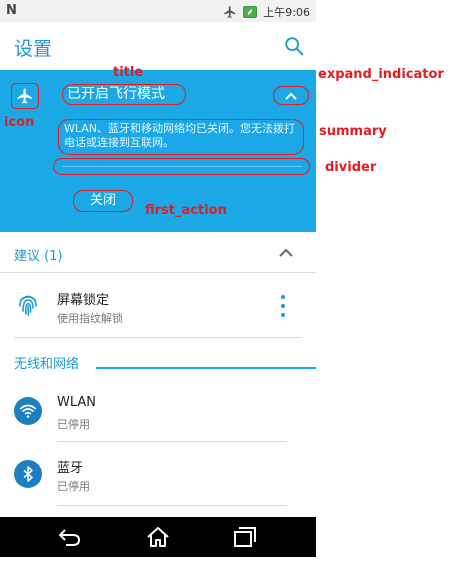  I want to click on annotation-divider: divider, so click(351, 167).